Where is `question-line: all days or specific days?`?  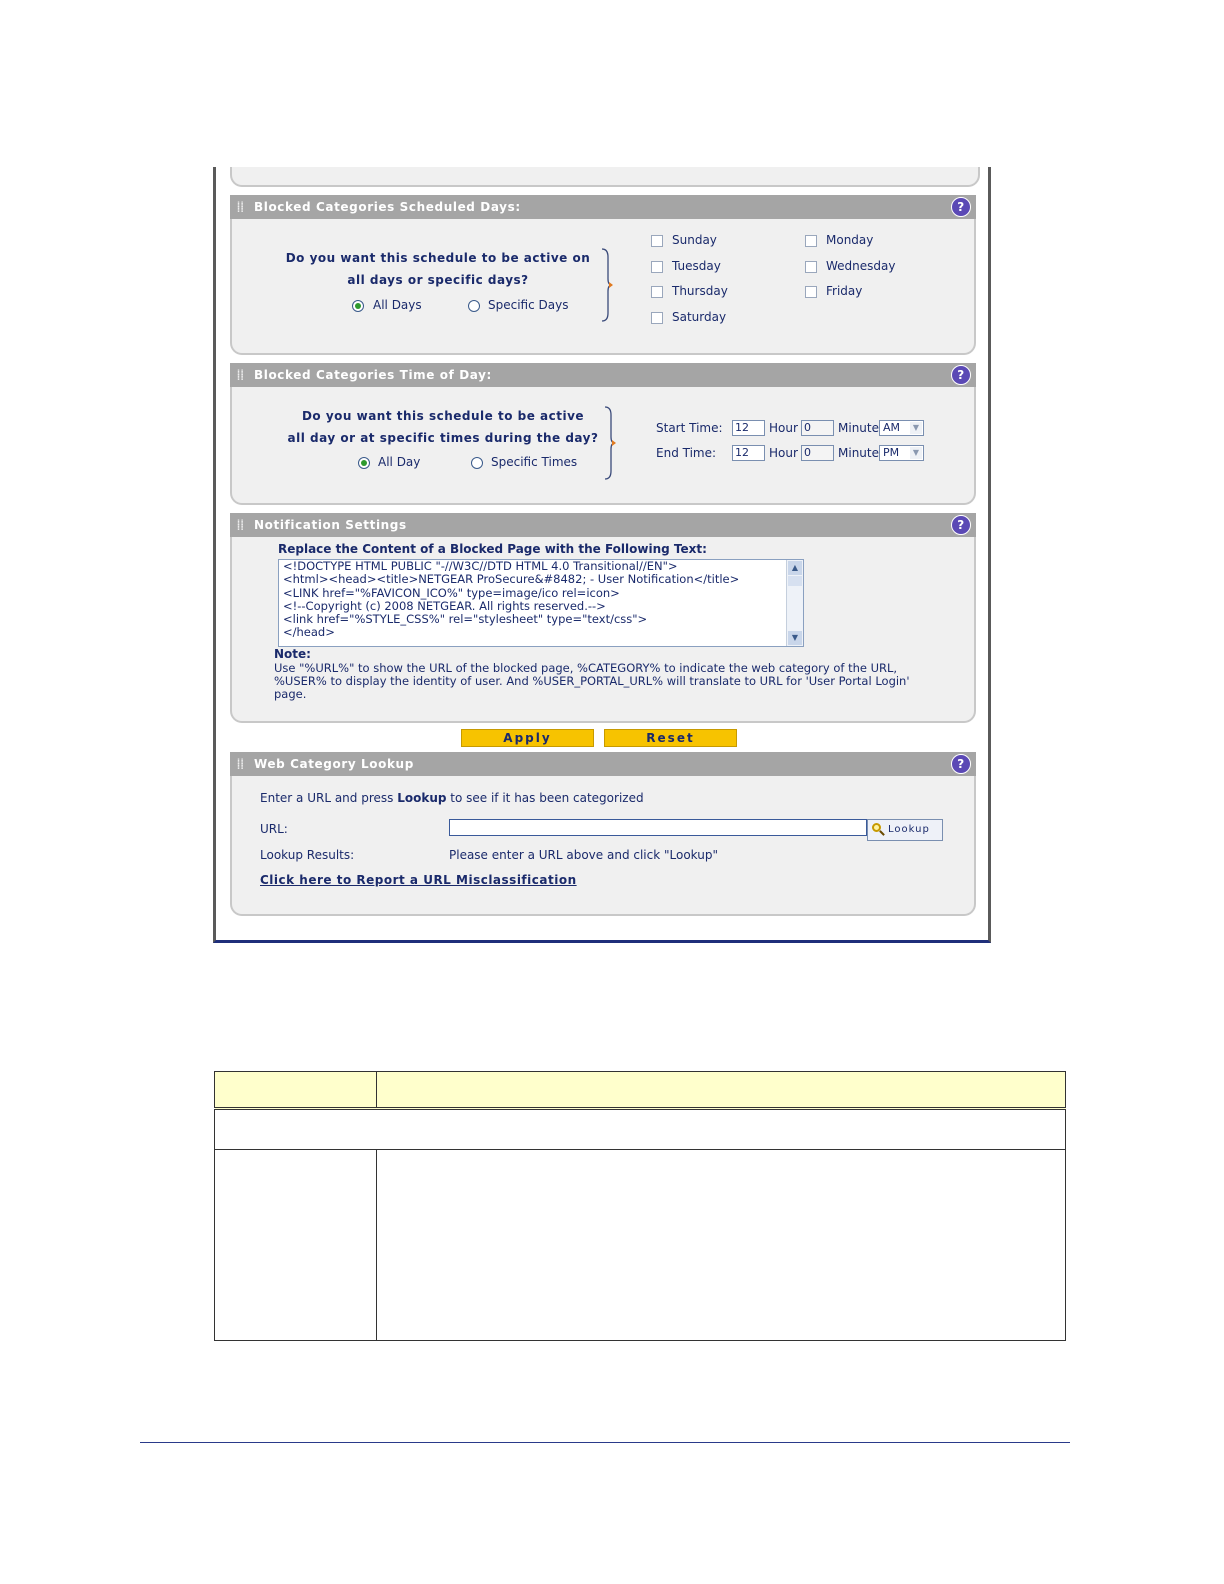
question-line: all days or specific days? is located at coordinates (438, 280).